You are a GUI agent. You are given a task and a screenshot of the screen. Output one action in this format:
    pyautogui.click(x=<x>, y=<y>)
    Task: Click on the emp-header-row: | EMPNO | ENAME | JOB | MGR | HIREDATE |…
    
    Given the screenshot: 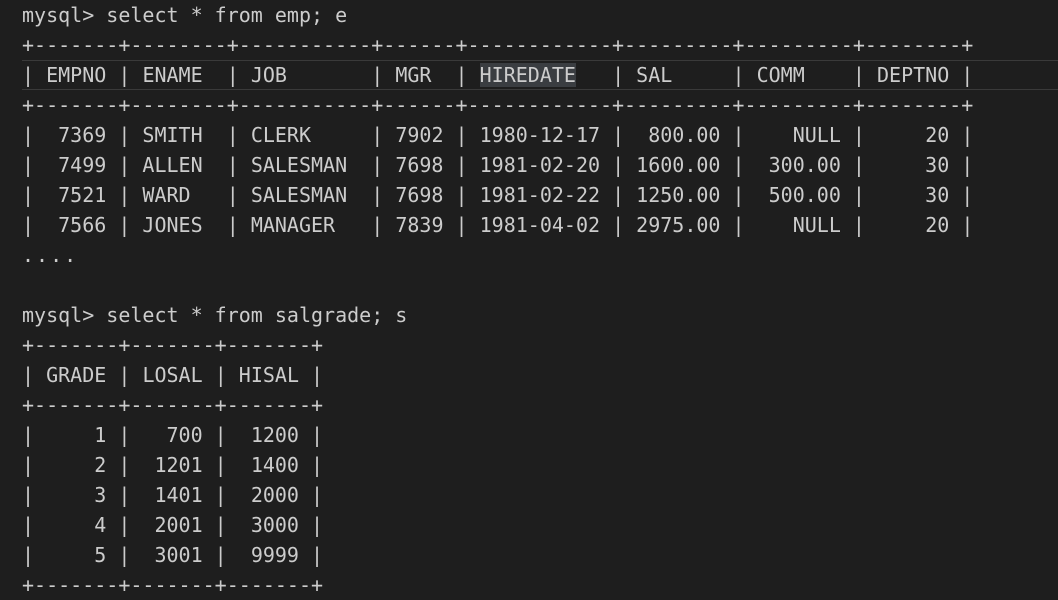 What is the action you would take?
    pyautogui.click(x=498, y=75)
    